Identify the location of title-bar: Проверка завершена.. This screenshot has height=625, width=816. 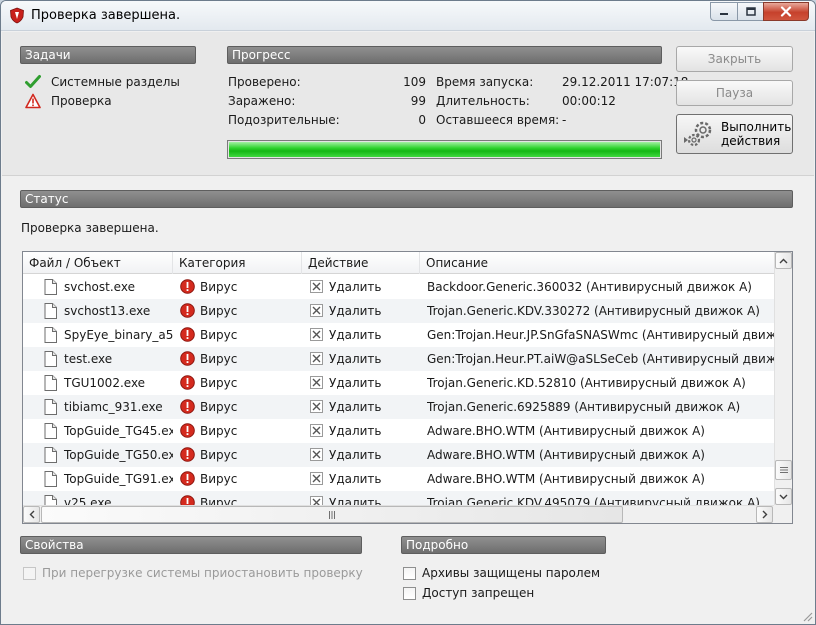
(408, 16).